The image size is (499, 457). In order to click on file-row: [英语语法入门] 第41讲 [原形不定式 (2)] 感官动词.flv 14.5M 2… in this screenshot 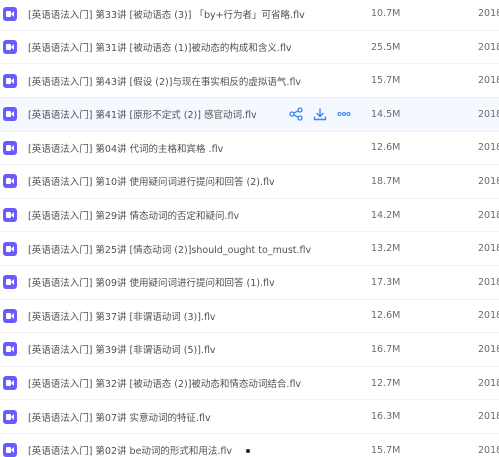, I will do `click(249, 115)`.